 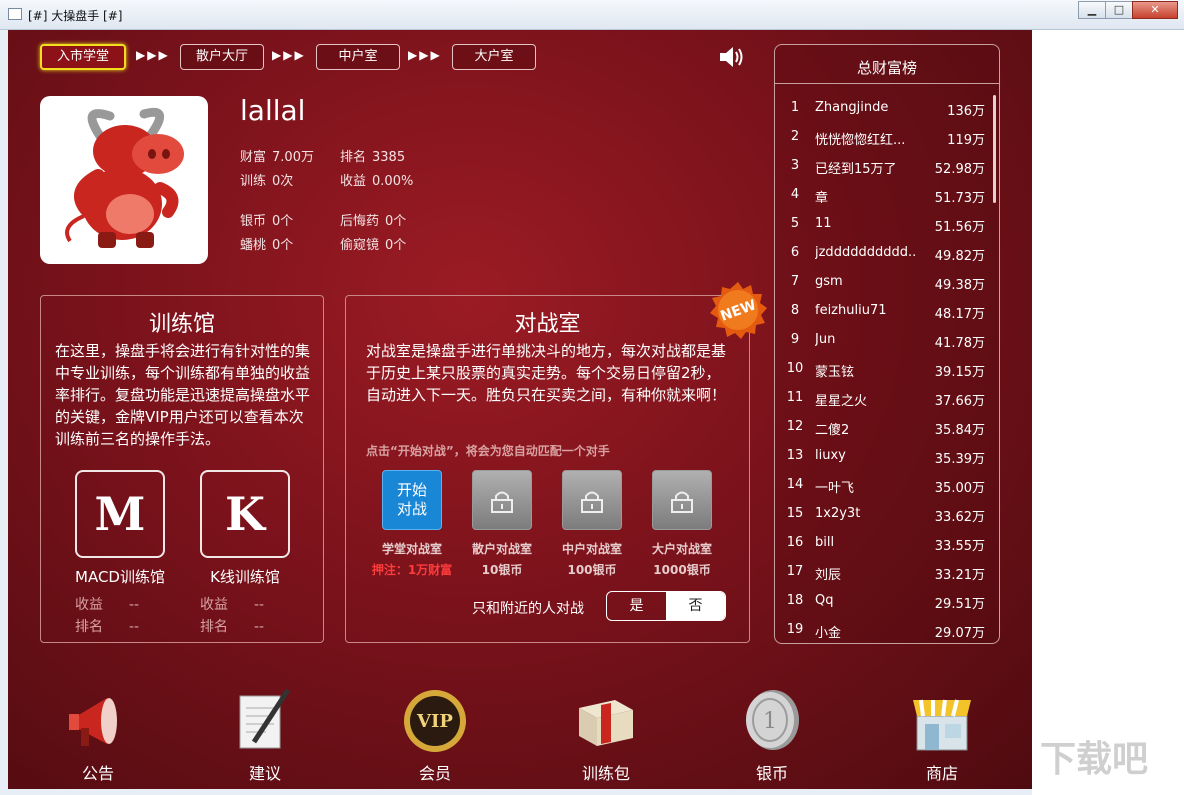 What do you see at coordinates (772, 772) in the screenshot?
I see `silver-coin-label: 银币` at bounding box center [772, 772].